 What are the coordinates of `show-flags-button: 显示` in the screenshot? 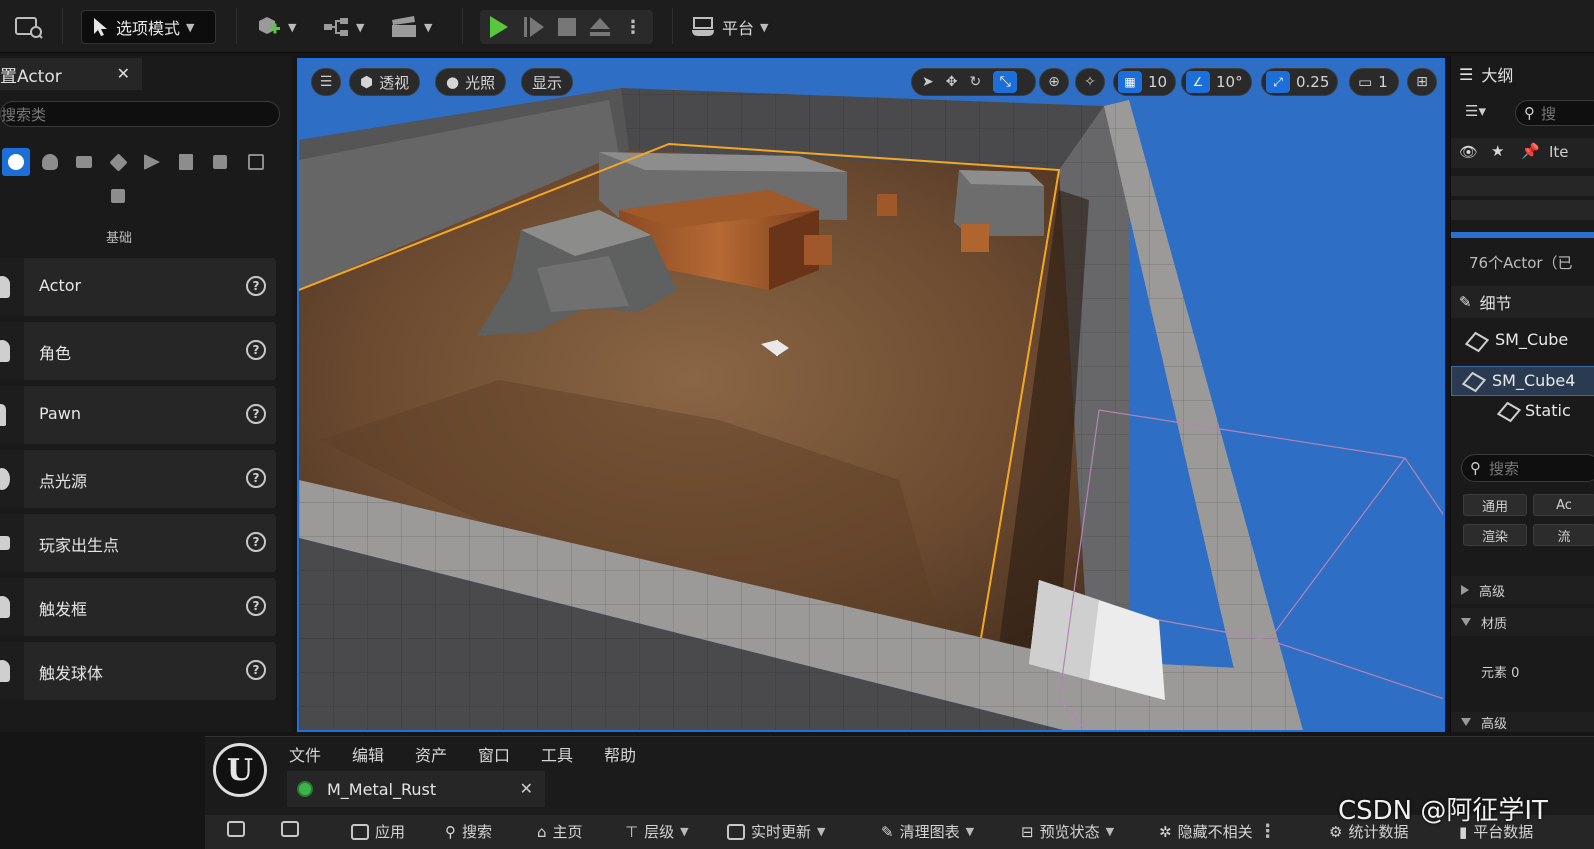 It's located at (547, 82).